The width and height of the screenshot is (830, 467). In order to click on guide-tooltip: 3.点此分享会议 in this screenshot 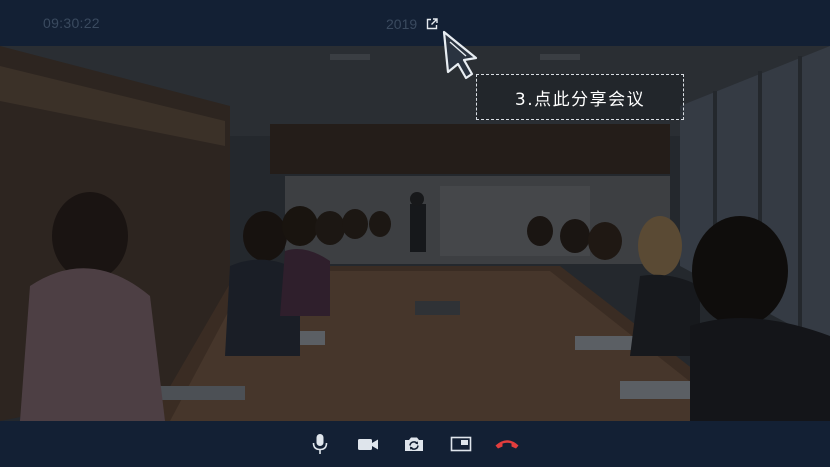, I will do `click(580, 97)`.